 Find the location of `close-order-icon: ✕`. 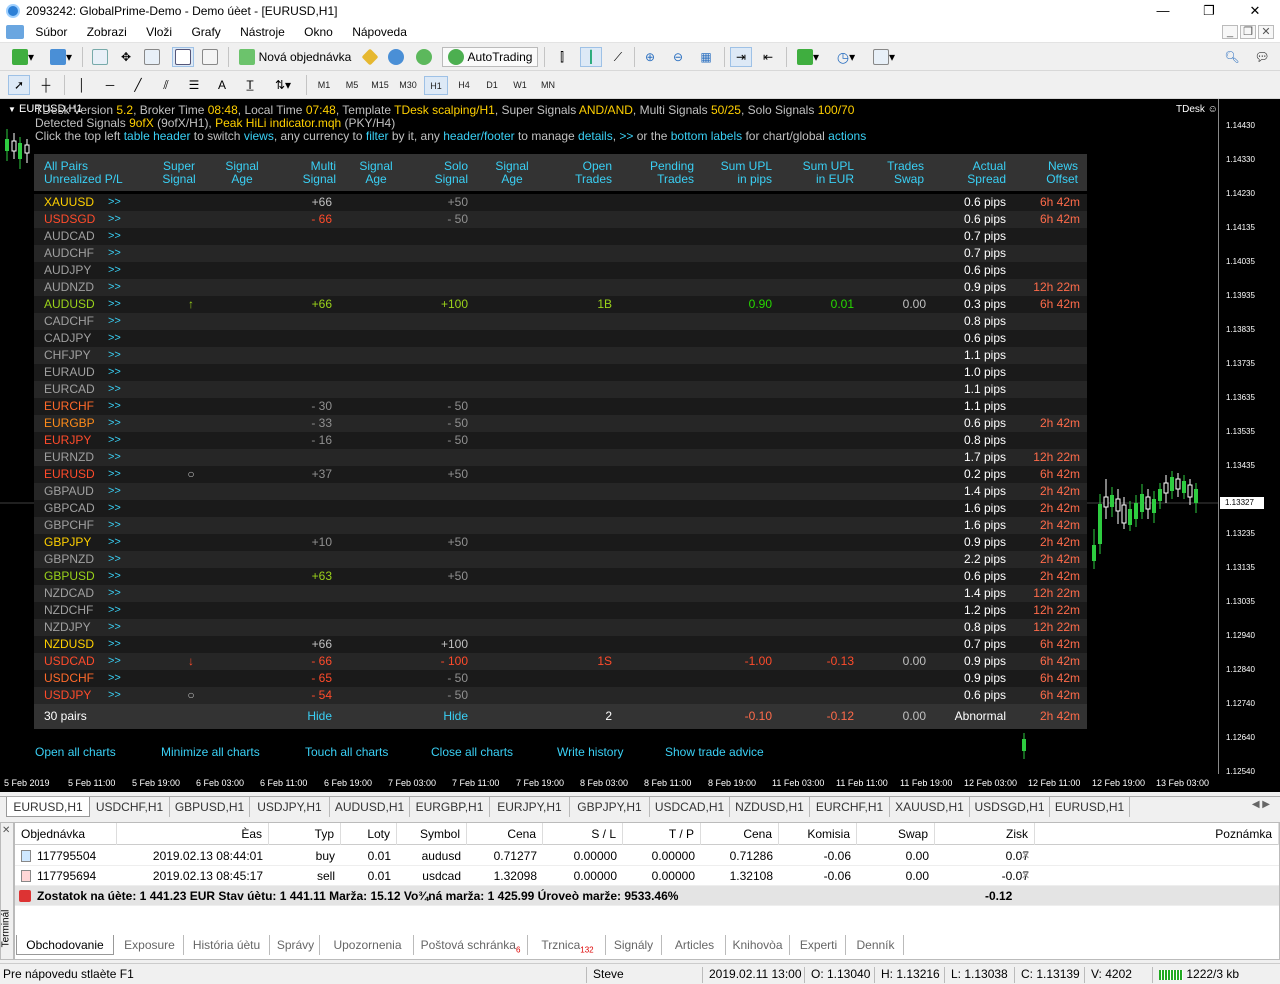

close-order-icon: ✕ is located at coordinates (1025, 876).